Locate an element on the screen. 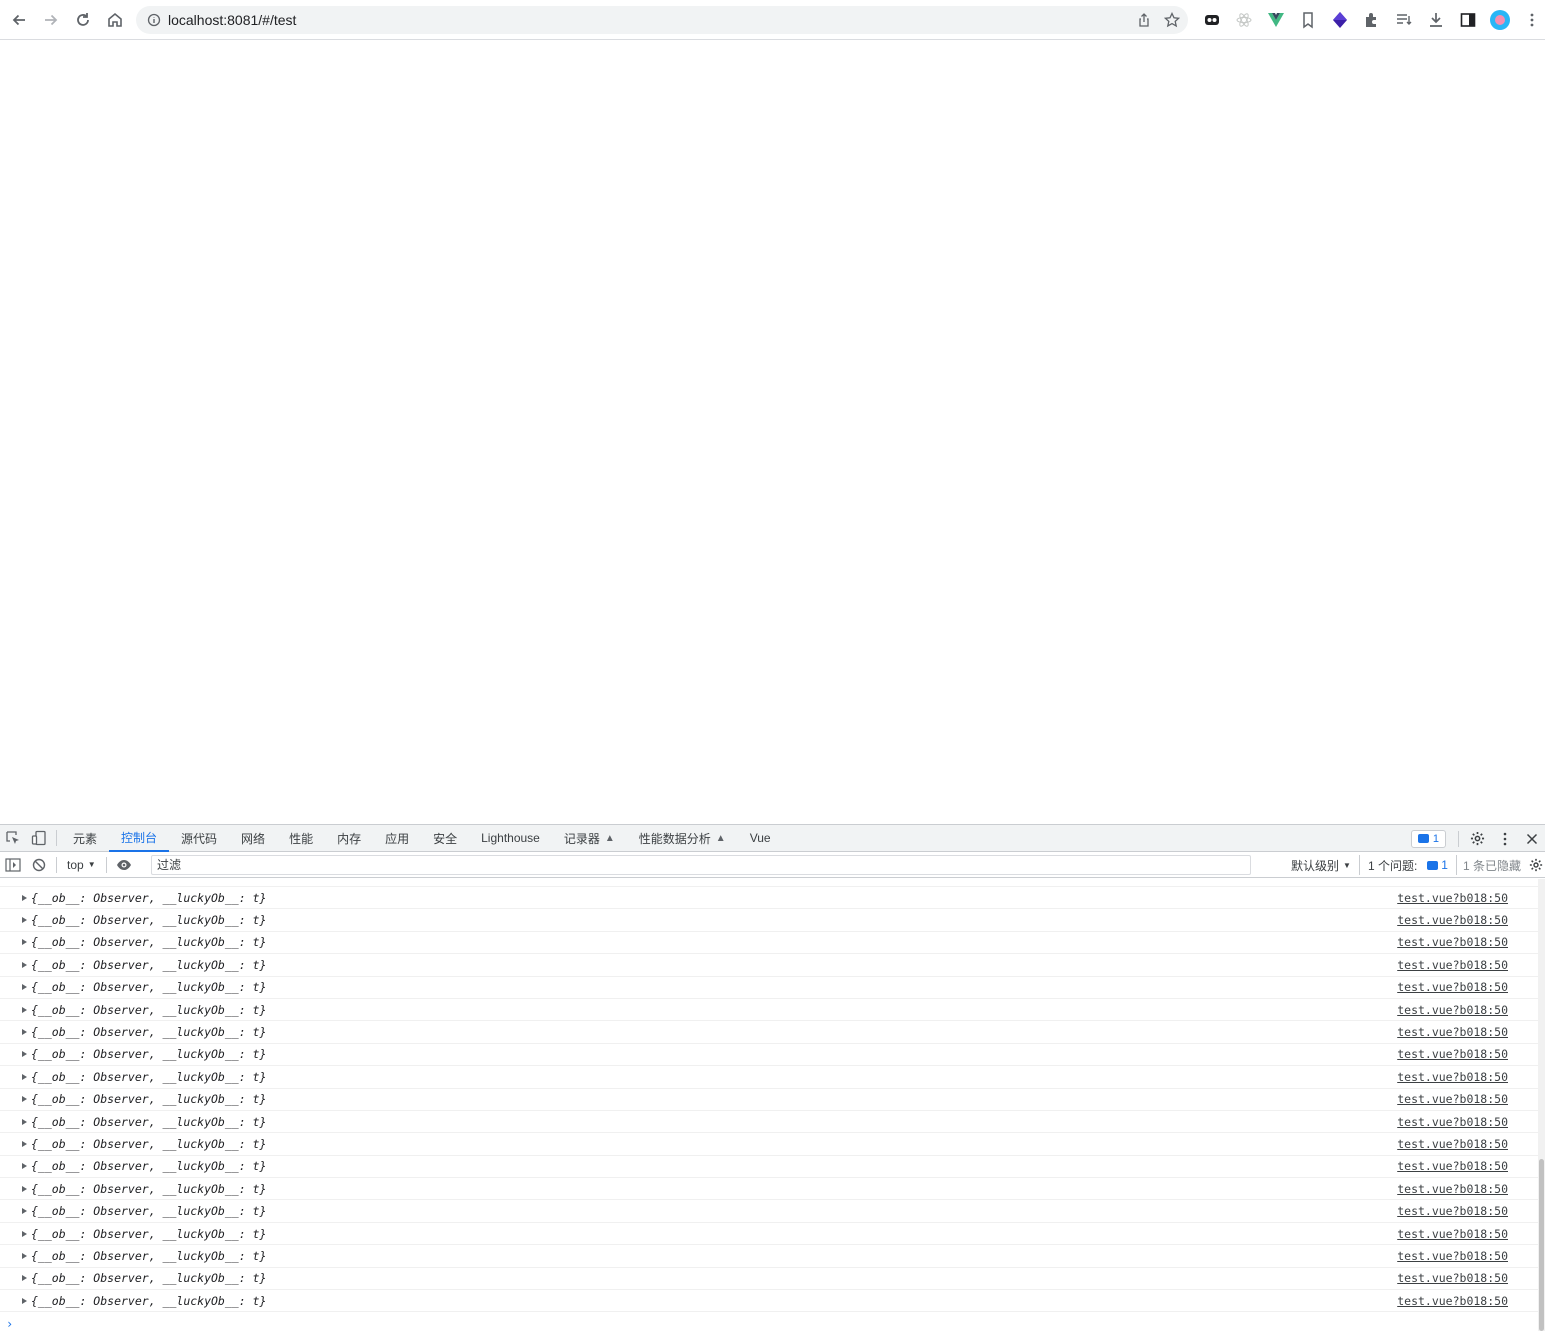 Image resolution: width=1545 pixels, height=1331 pixels. reload-button is located at coordinates (83, 20).